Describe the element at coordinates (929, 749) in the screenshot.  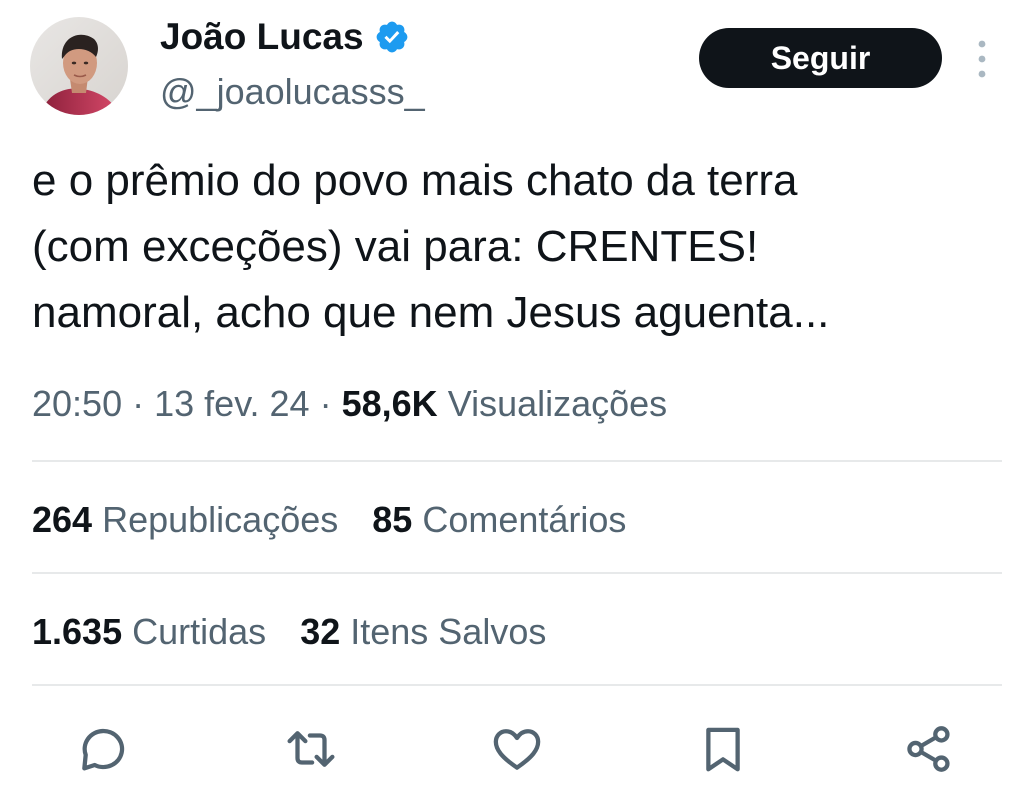
I see `share-icon` at that location.